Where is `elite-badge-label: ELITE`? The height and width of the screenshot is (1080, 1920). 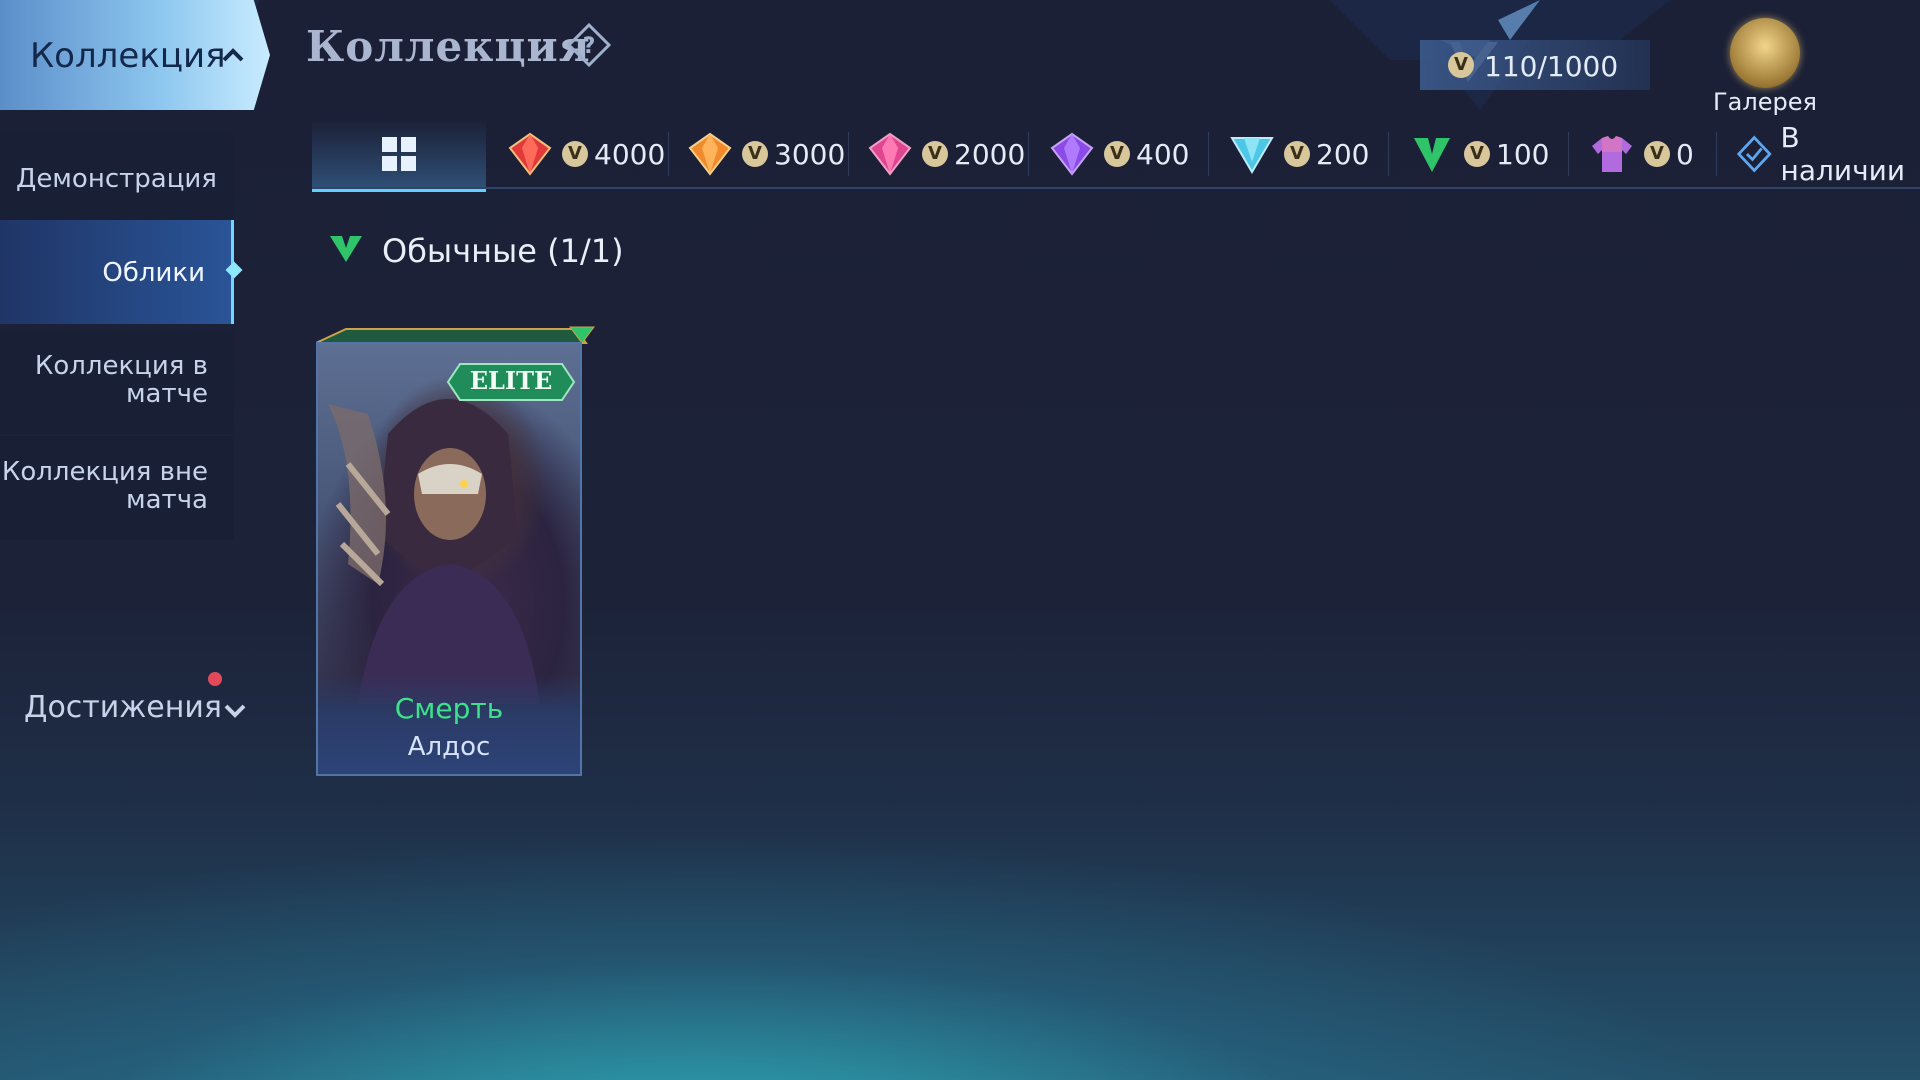
elite-badge-label: ELITE is located at coordinates (511, 380).